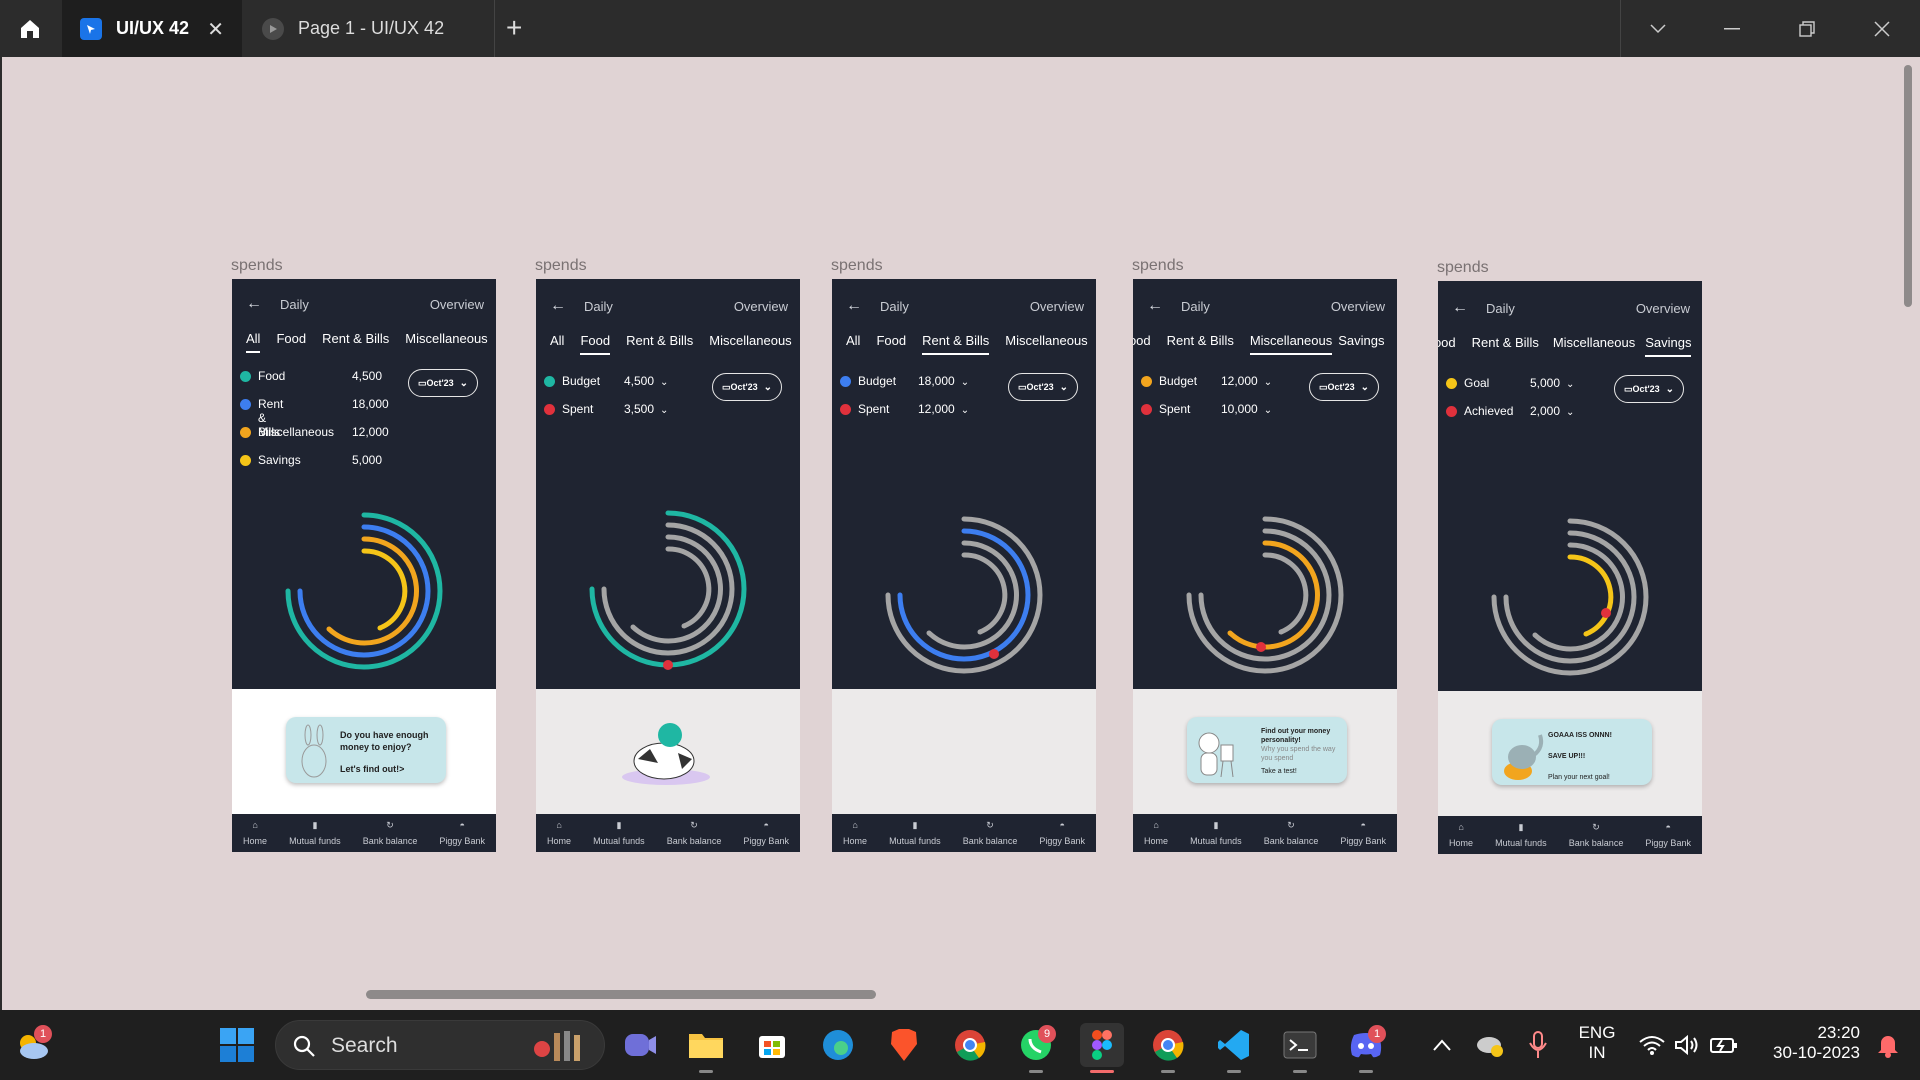  What do you see at coordinates (1888, 1045) in the screenshot?
I see `notifications-button` at bounding box center [1888, 1045].